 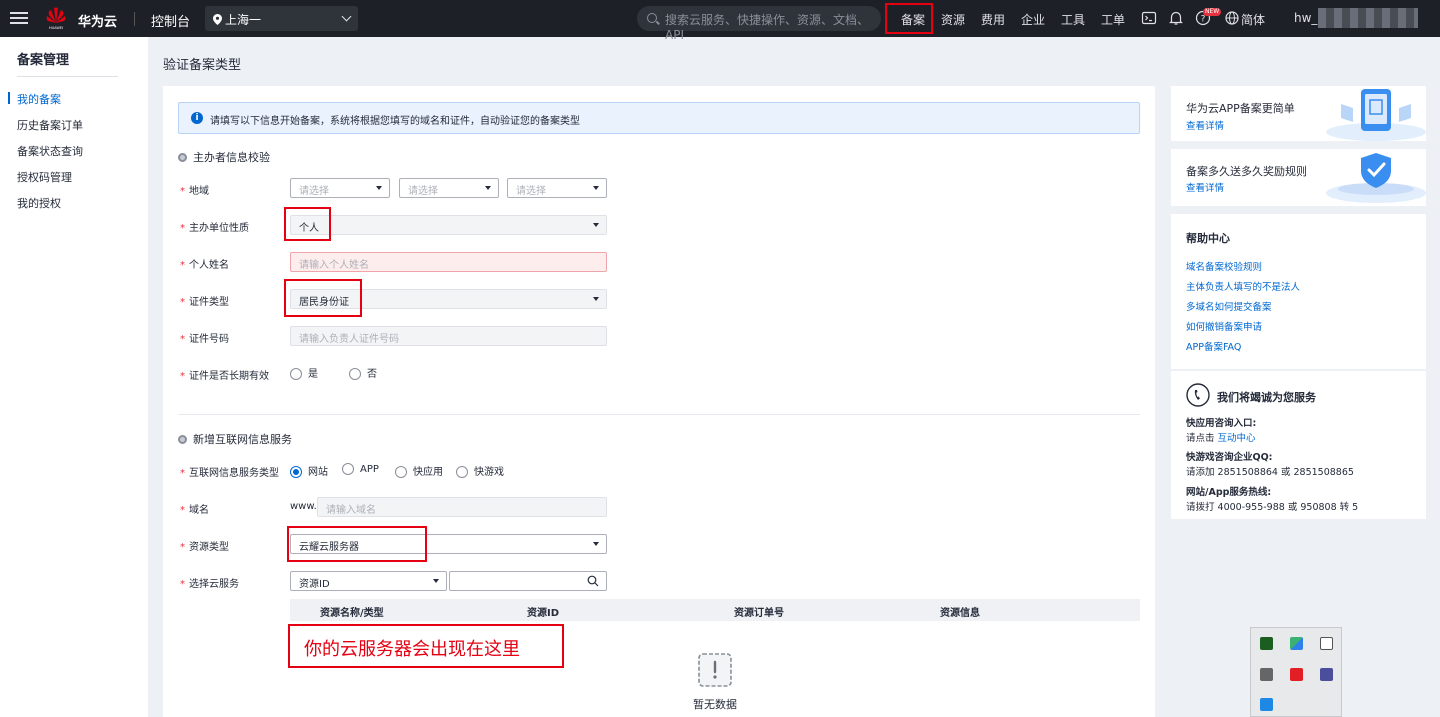 What do you see at coordinates (368, 581) in the screenshot?
I see `resource-filter-select: 资源ID` at bounding box center [368, 581].